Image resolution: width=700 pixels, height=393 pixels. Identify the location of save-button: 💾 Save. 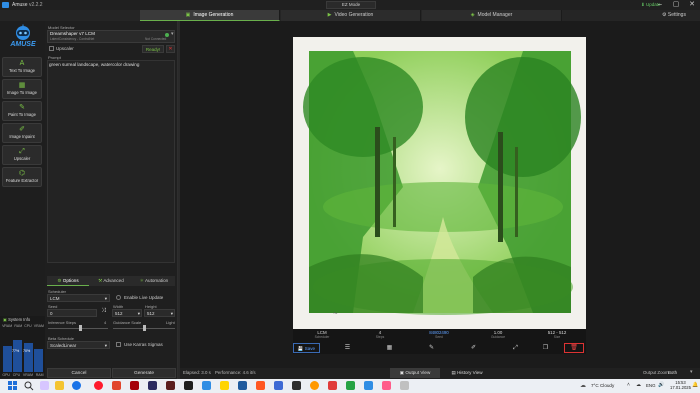
(306, 348).